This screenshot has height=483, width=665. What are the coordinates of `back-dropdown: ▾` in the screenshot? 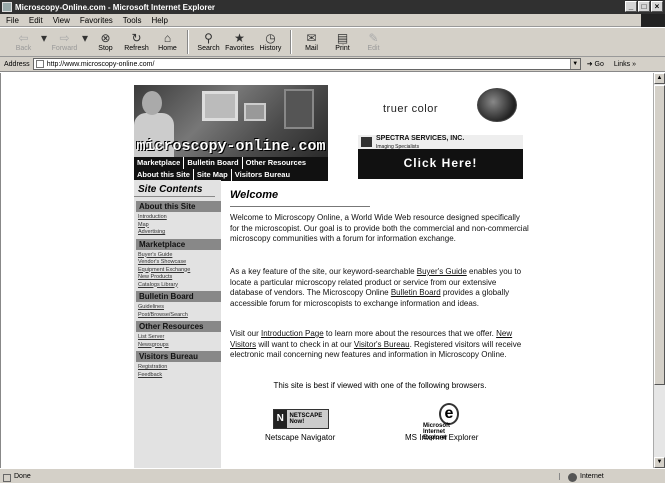 It's located at (44, 36).